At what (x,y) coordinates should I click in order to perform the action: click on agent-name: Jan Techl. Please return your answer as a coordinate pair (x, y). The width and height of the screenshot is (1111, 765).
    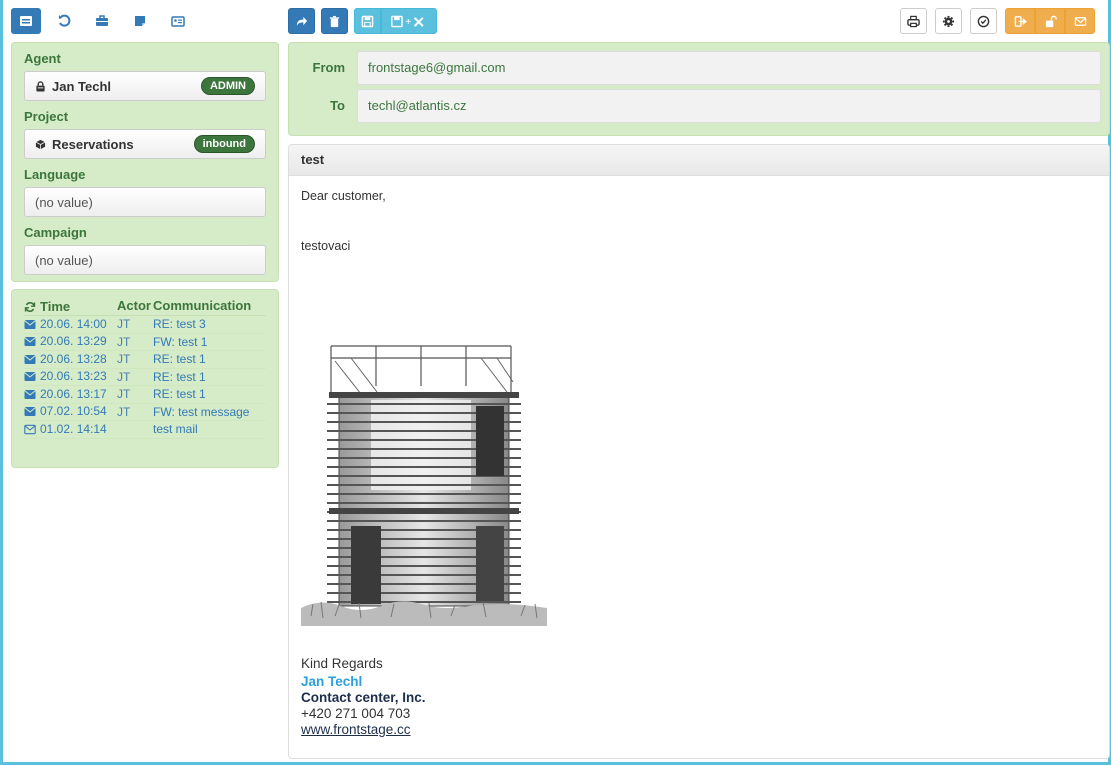
    Looking at the image, I should click on (82, 86).